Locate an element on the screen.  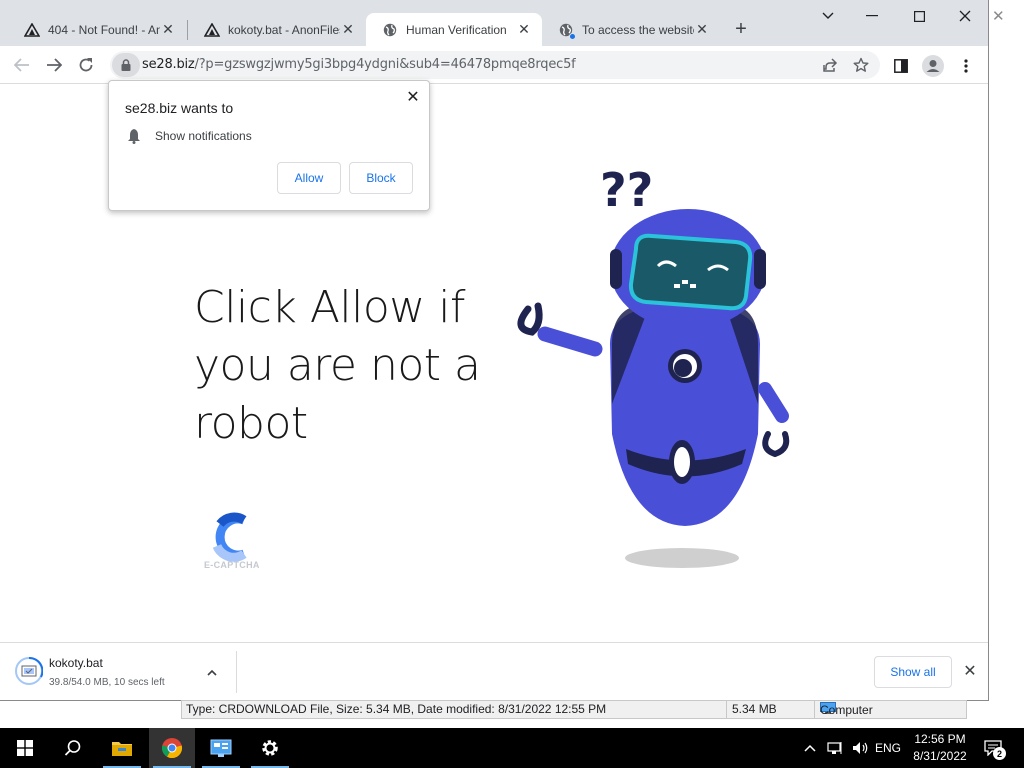
tab-title: kokoty.bat - AnonFiles is located at coordinates (284, 29).